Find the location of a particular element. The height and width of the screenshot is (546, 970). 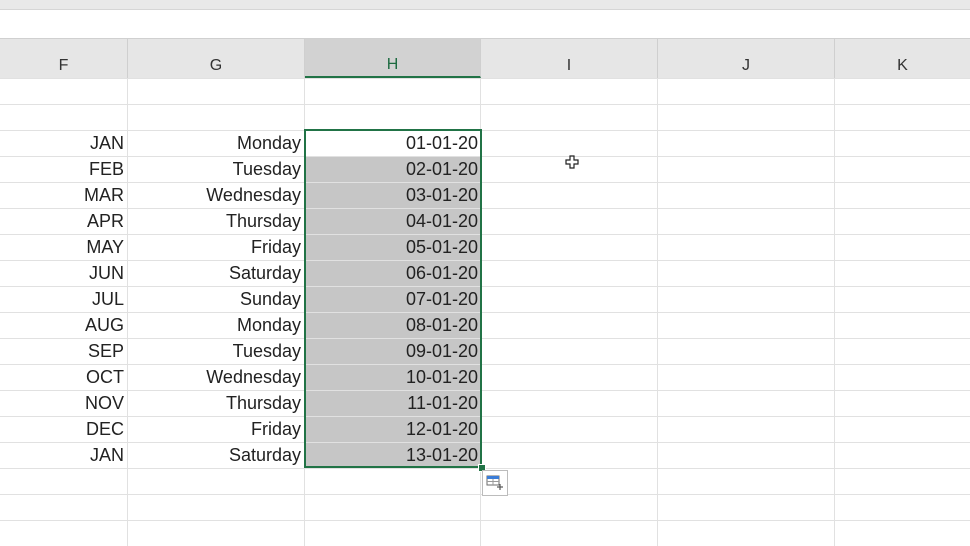

cell-month: JUN is located at coordinates (63, 273).